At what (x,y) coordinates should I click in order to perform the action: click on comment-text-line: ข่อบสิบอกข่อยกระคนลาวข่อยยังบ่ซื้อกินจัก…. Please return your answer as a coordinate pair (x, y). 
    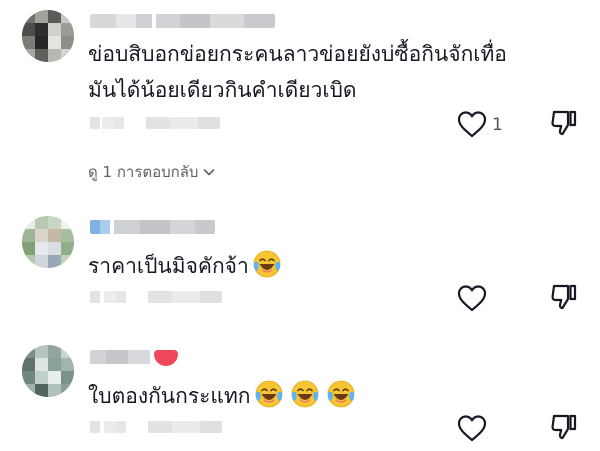
    Looking at the image, I should click on (297, 54).